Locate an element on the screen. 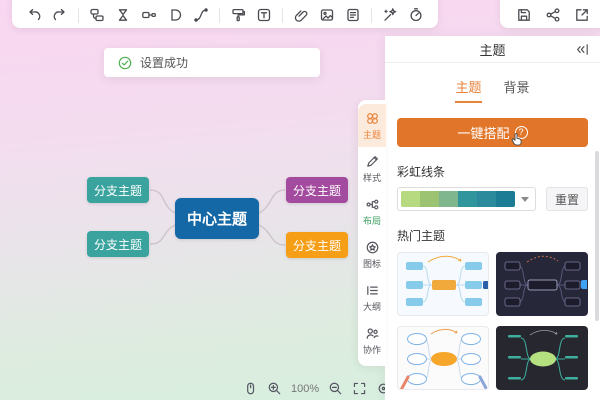 The height and width of the screenshot is (400, 600). insert-sibling-topic-icon is located at coordinates (97, 15).